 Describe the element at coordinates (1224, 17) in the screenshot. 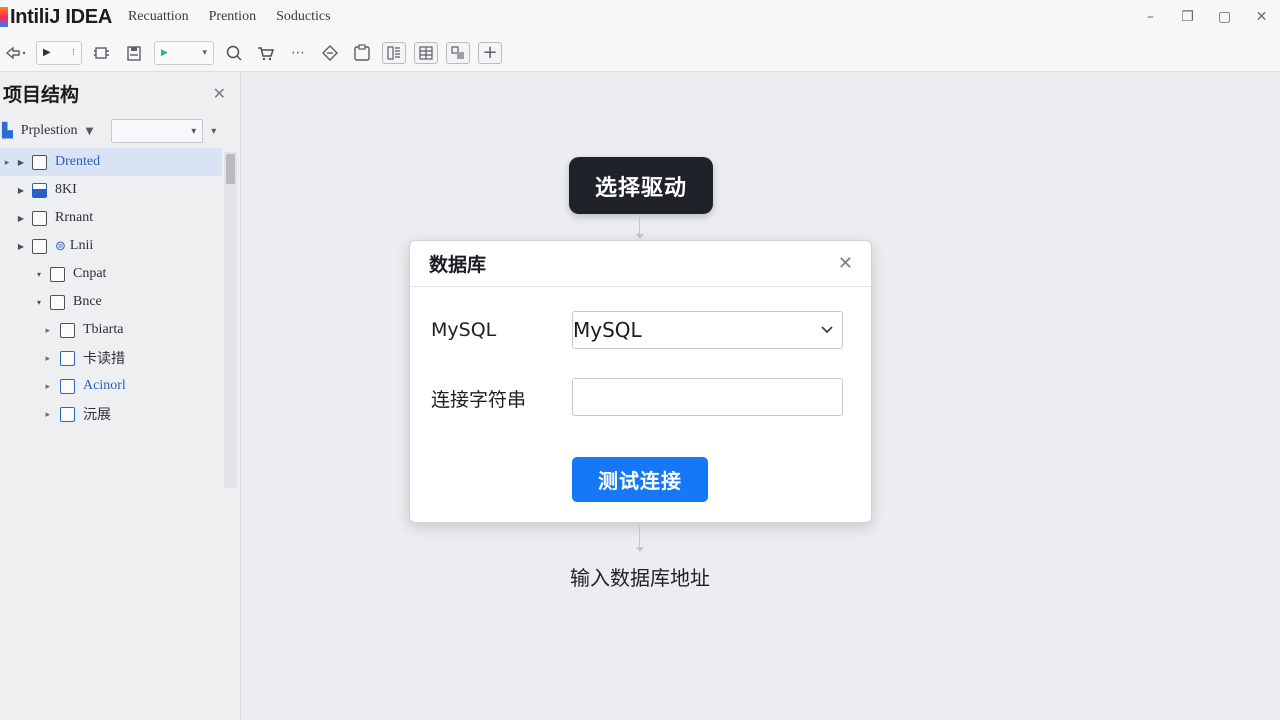

I see `maximize-button: ▢` at that location.